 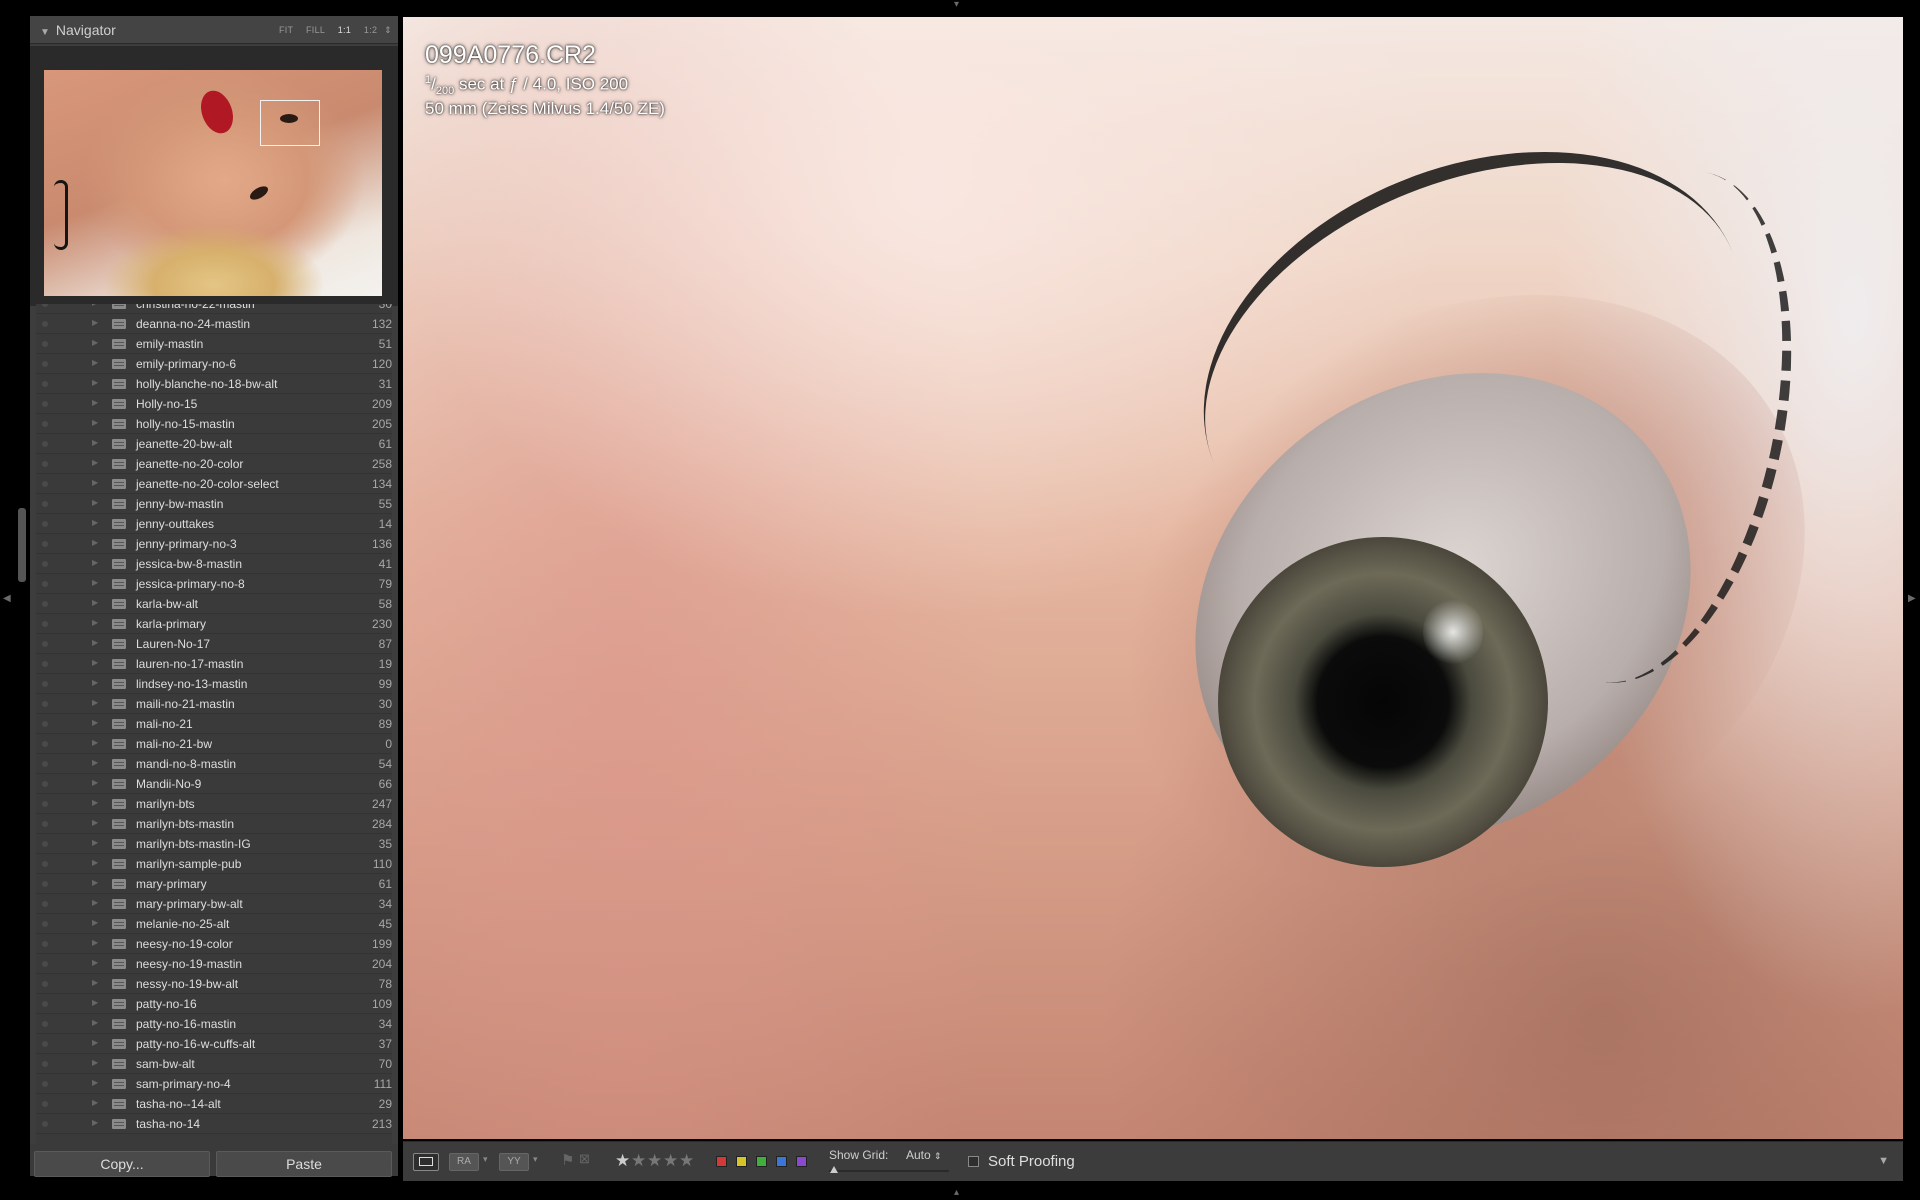 I want to click on navigator-view-rectangle, so click(x=290, y=123).